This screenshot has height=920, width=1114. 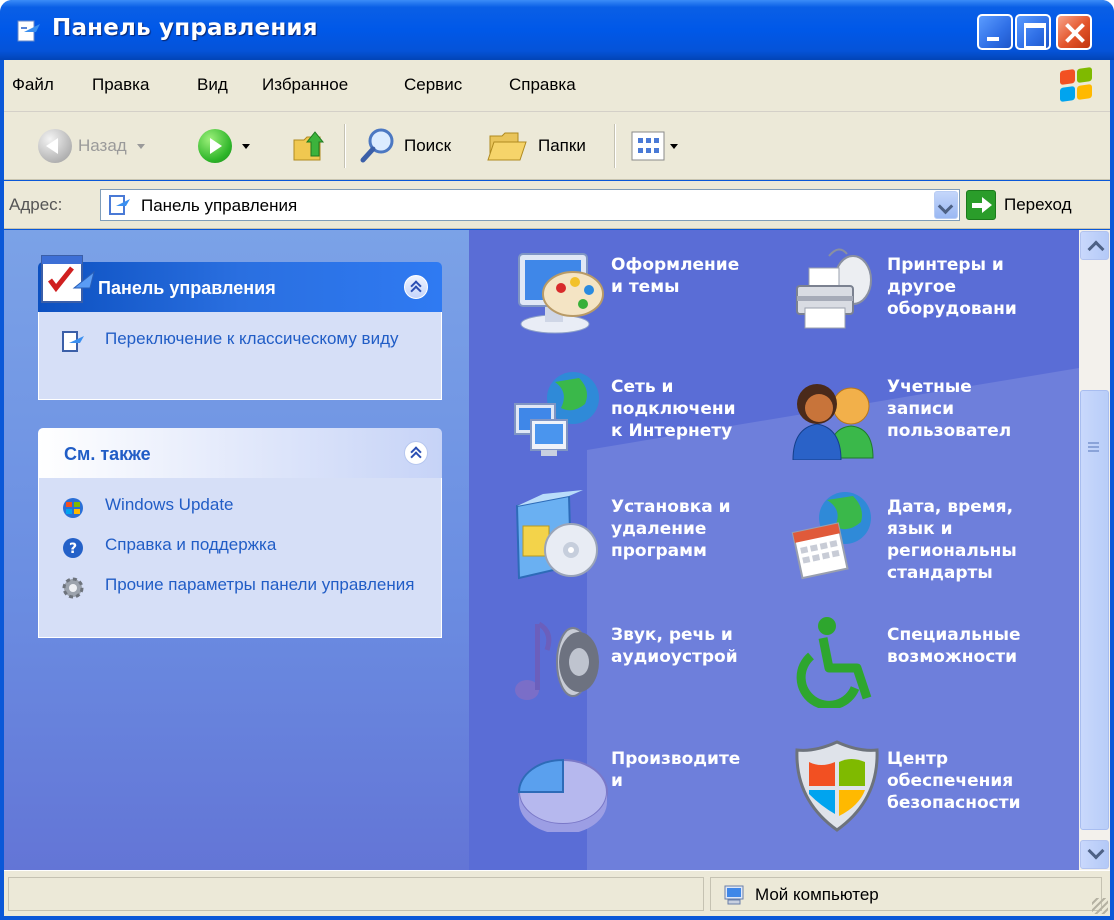 I want to click on folders-icon, so click(x=507, y=146).